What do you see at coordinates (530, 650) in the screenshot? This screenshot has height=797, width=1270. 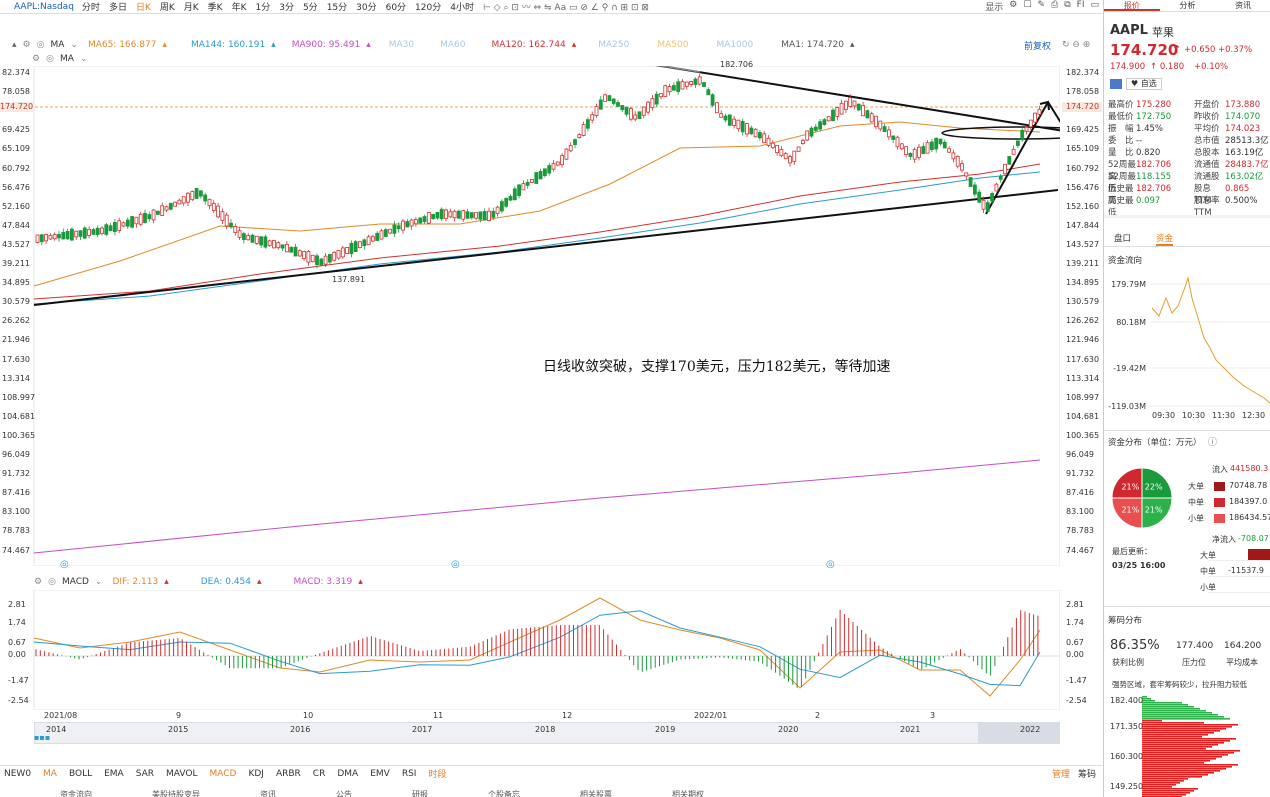 I see `macd-chart` at bounding box center [530, 650].